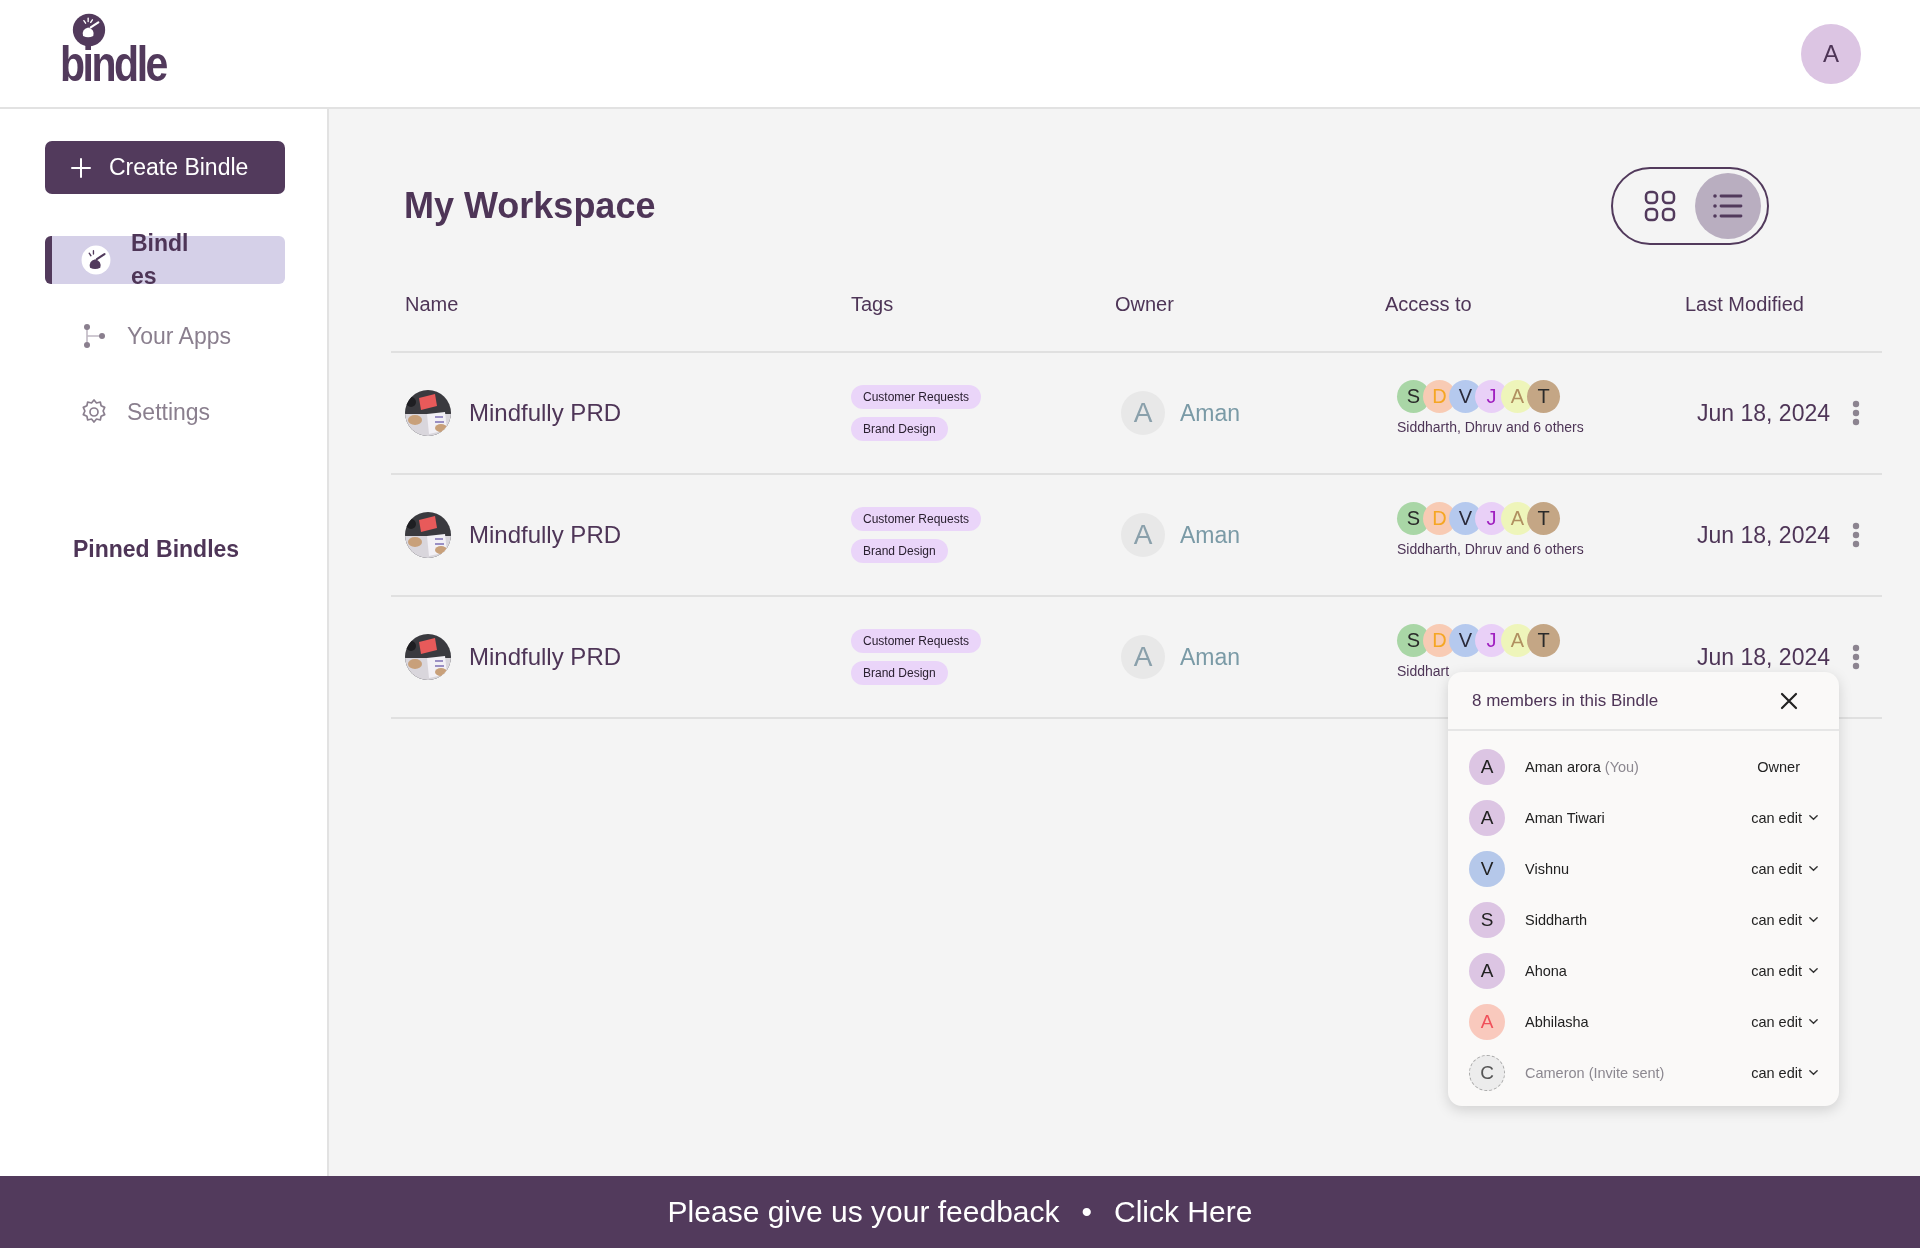 The height and width of the screenshot is (1248, 1920). Describe the element at coordinates (1487, 868) in the screenshot. I see `member-avatar: V` at that location.